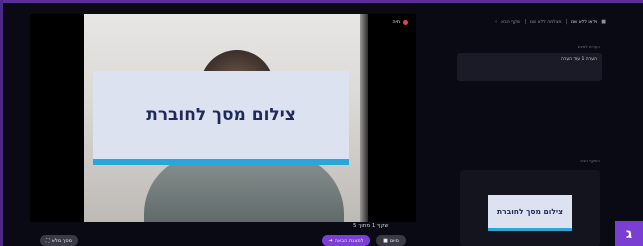  Describe the element at coordinates (48, 240) in the screenshot. I see `fullscreen-icon: ⛶` at that location.